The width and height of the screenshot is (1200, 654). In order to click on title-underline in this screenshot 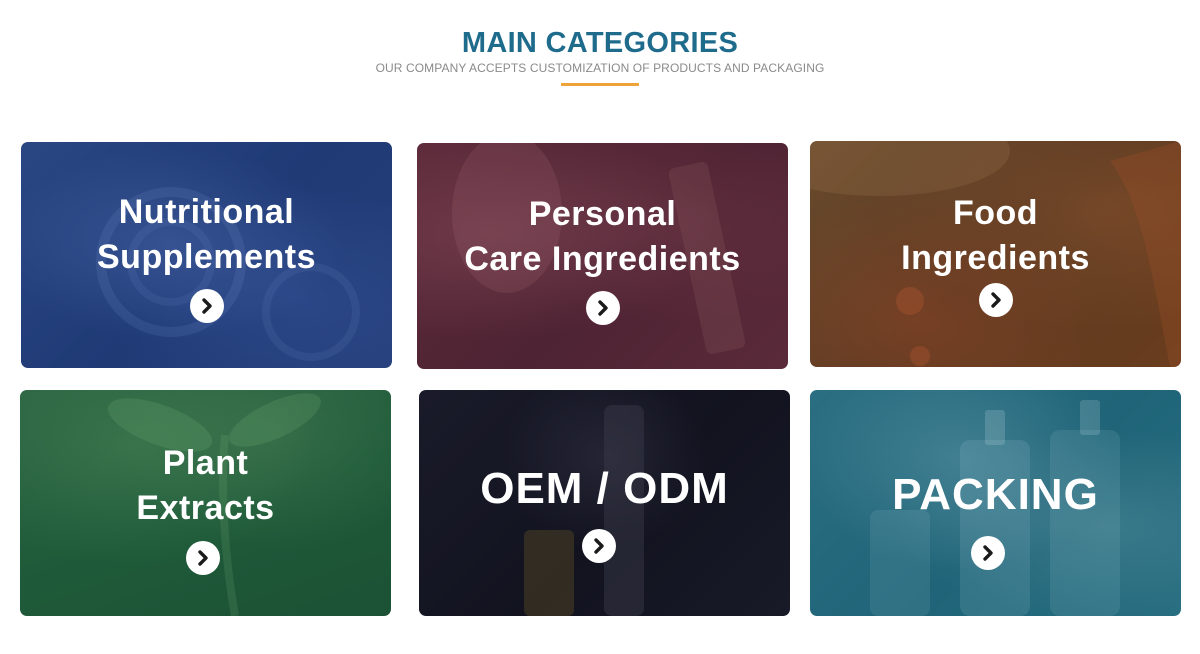, I will do `click(600, 84)`.